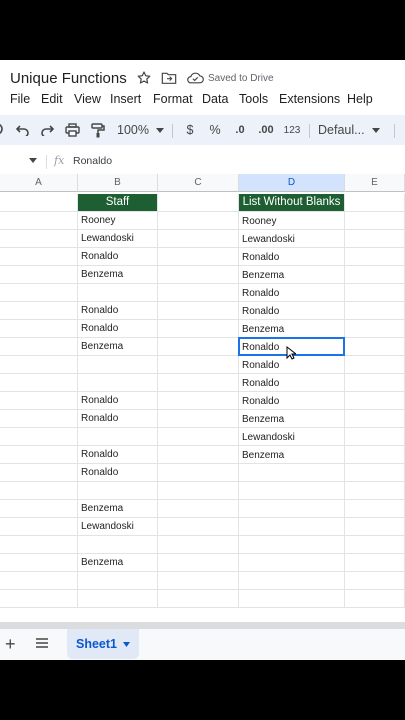 This screenshot has height=720, width=405. I want to click on menu-file: File, so click(20, 99).